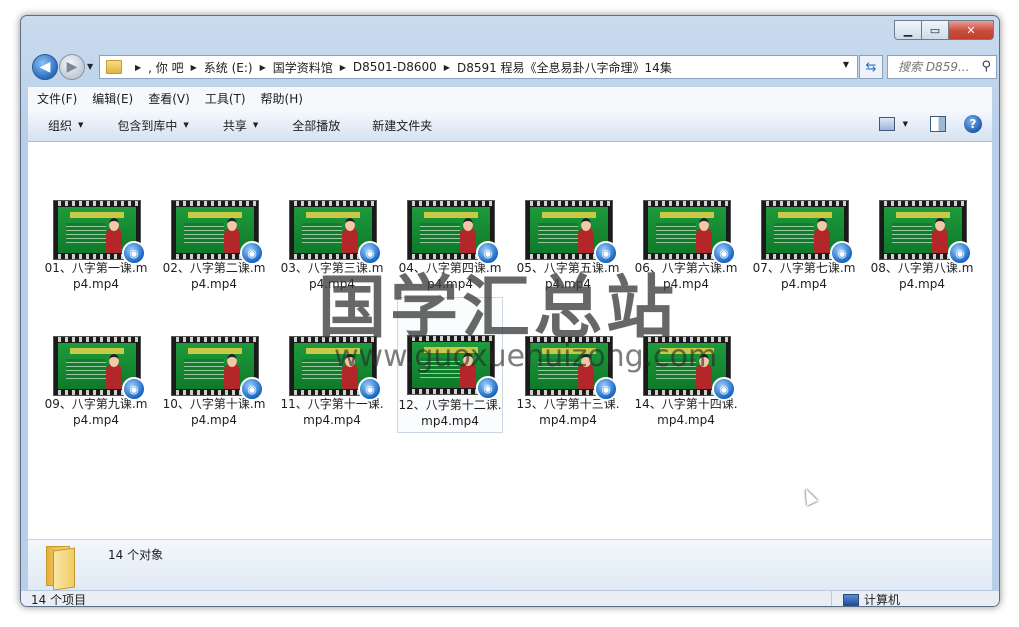  What do you see at coordinates (234, 125) in the screenshot?
I see `share-label: 共享` at bounding box center [234, 125].